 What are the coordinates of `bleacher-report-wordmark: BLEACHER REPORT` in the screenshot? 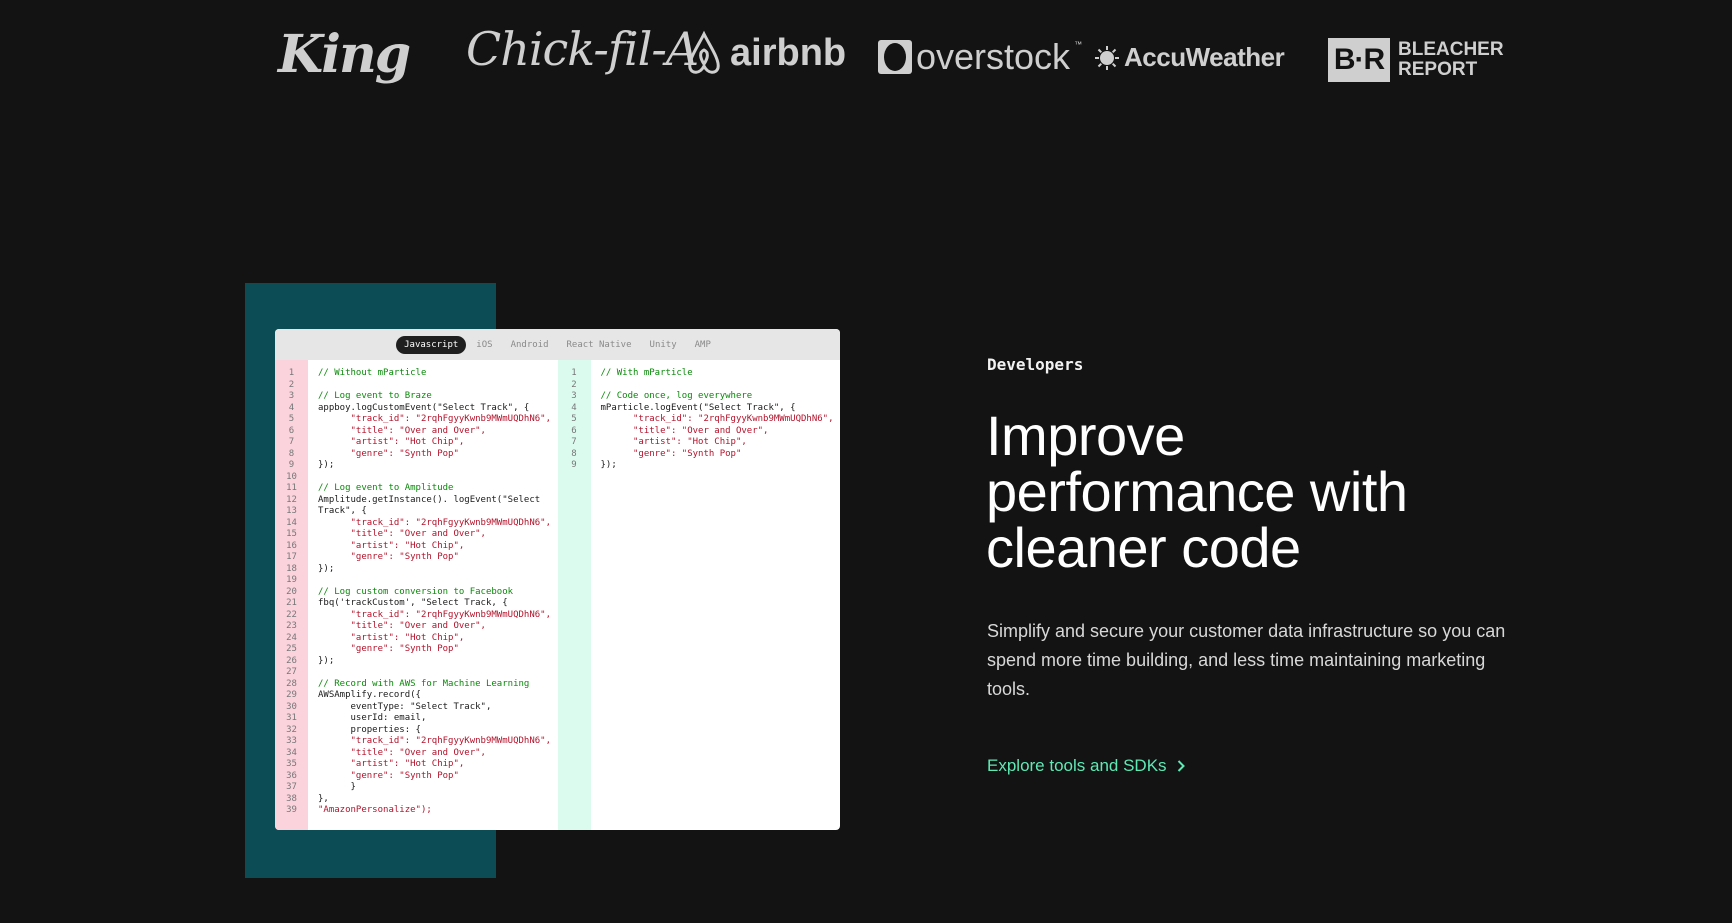 It's located at (1451, 60).